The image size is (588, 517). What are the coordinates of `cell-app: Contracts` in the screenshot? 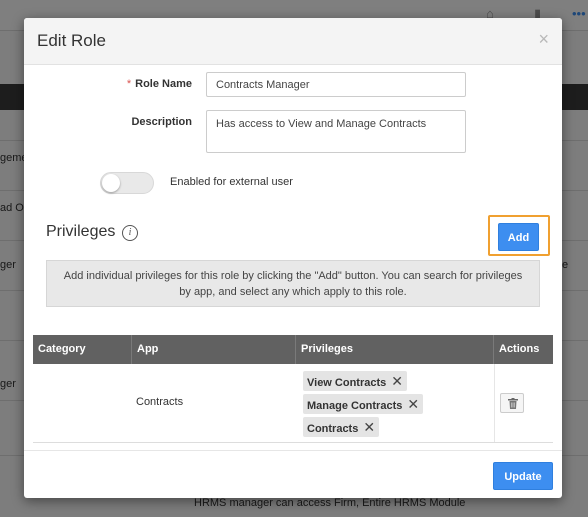 It's located at (160, 402).